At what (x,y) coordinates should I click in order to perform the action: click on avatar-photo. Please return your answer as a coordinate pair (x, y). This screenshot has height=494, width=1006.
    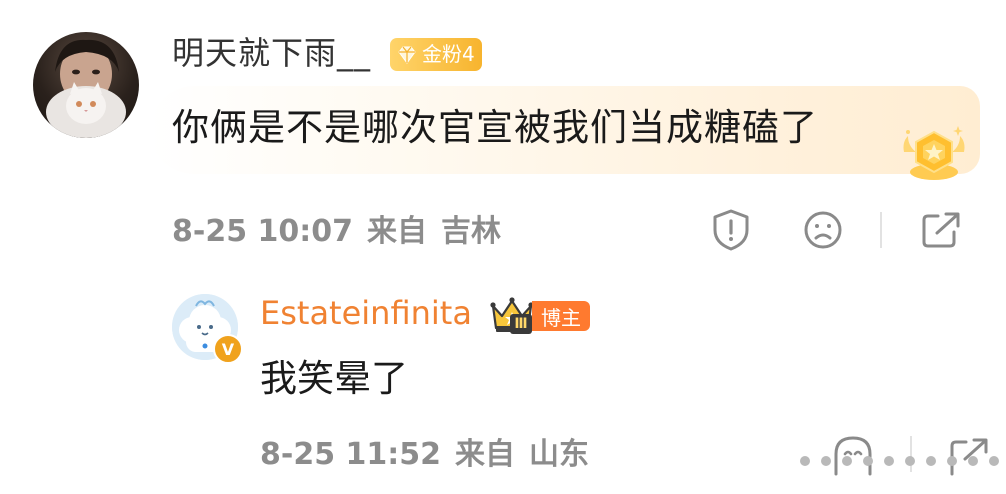
    Looking at the image, I should click on (86, 88).